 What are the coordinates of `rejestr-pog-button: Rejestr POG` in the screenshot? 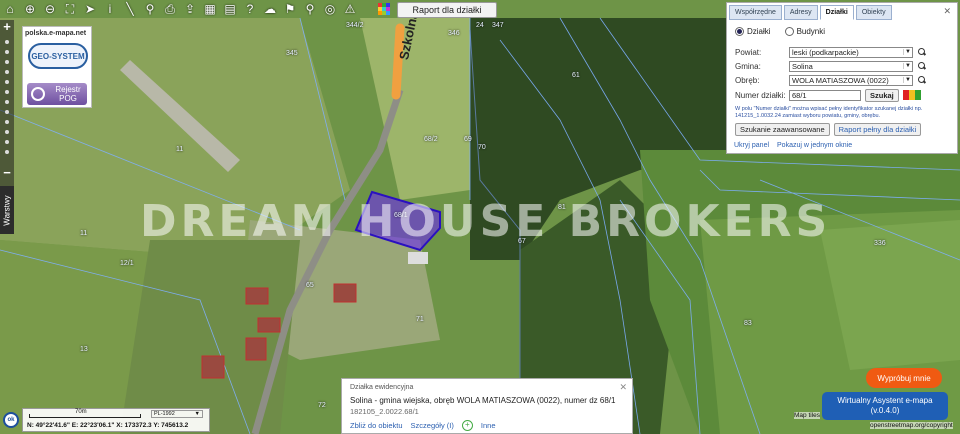 It's located at (57, 94).